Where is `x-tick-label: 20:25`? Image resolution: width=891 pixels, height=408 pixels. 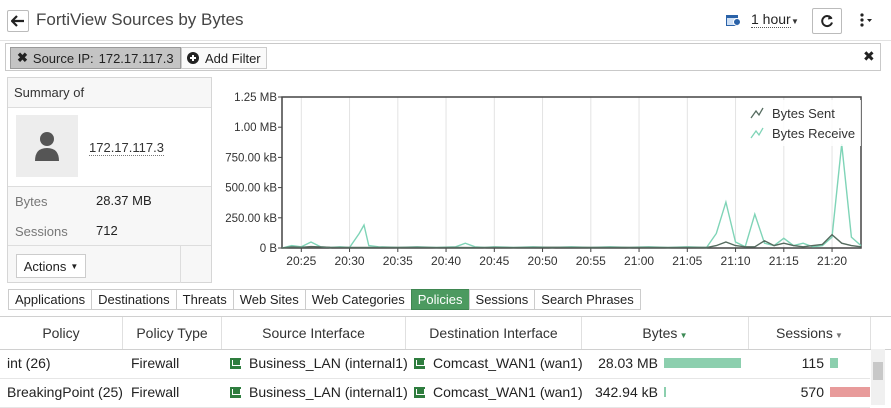
x-tick-label: 20:25 is located at coordinates (301, 261).